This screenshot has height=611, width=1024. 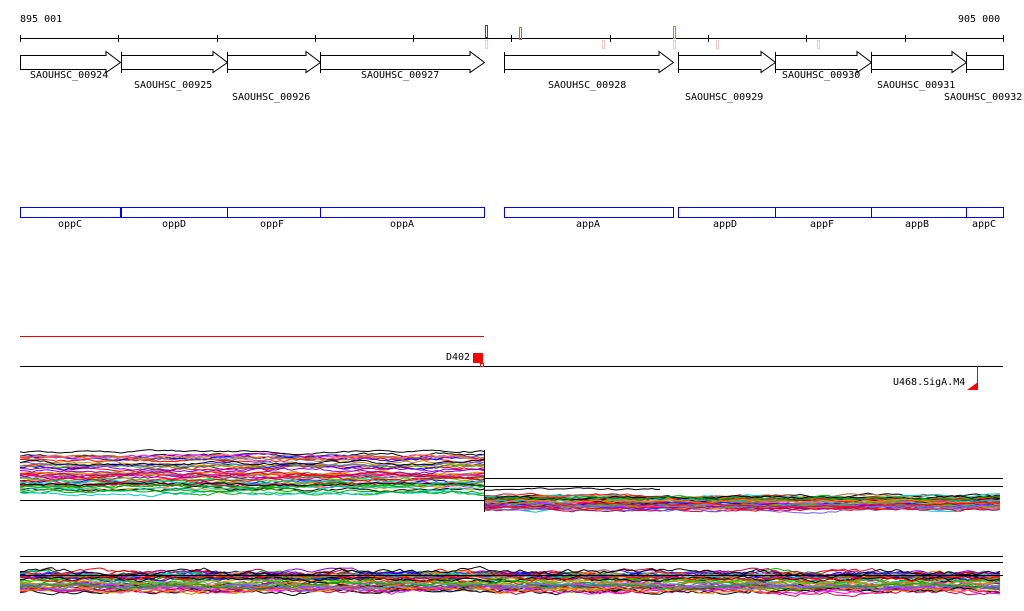 What do you see at coordinates (984, 224) in the screenshot?
I see `gene-name-label: appC` at bounding box center [984, 224].